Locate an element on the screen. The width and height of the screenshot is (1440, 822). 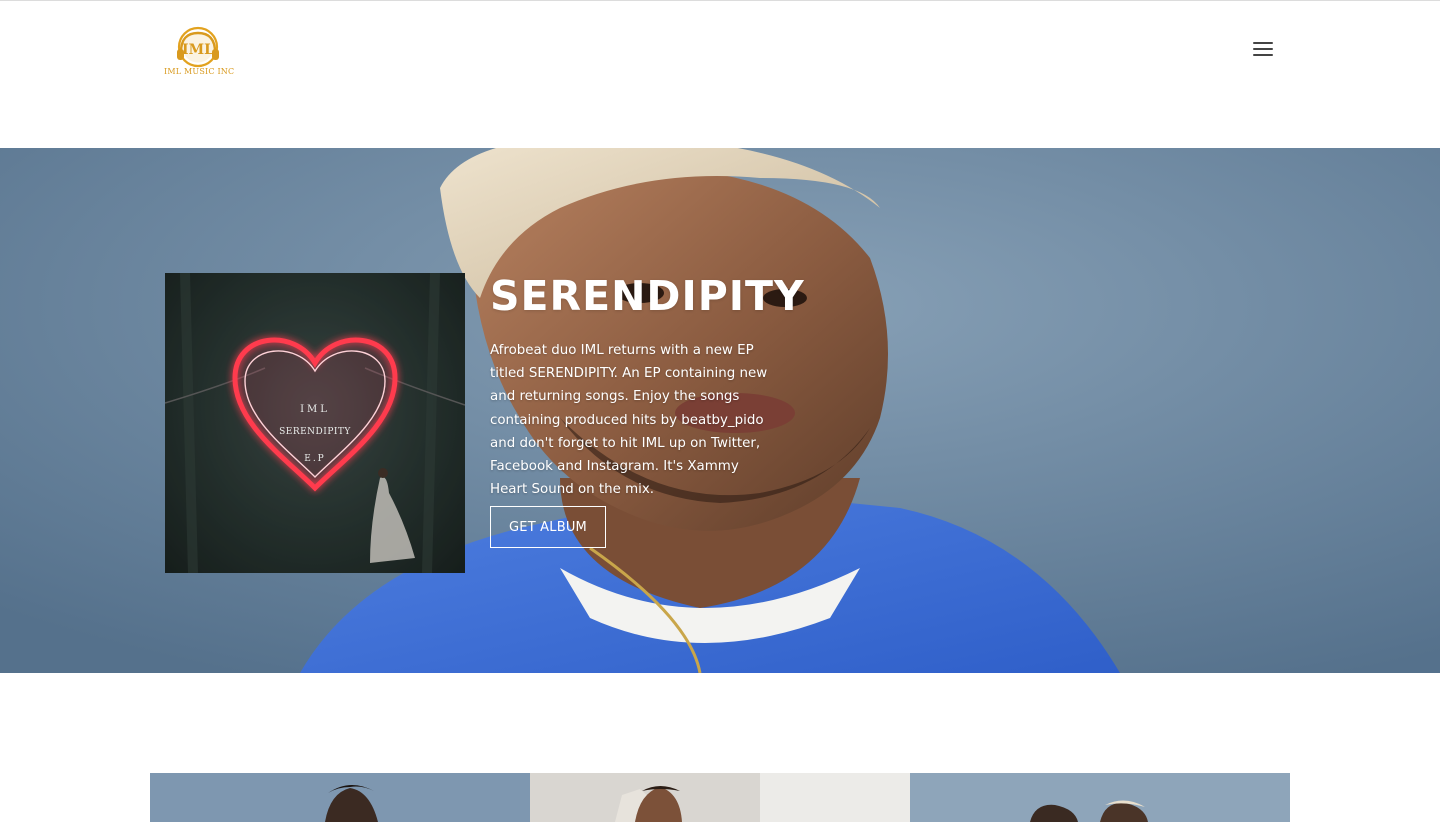
cover-title: SERENDIPITY is located at coordinates (315, 432).